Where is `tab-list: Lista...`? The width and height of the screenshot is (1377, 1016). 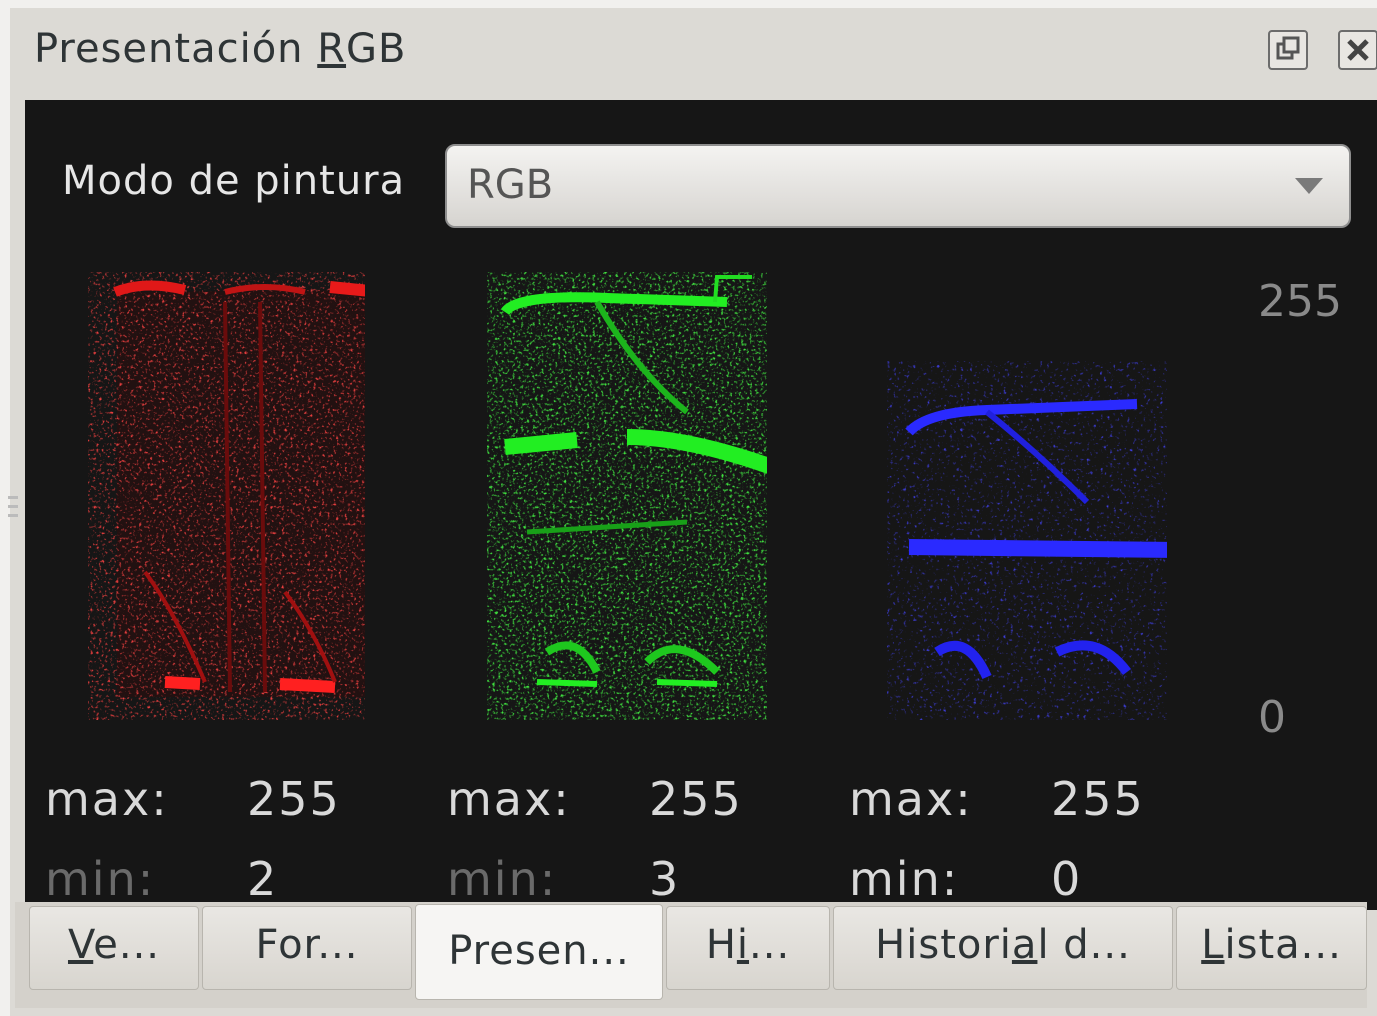
tab-list: Lista... is located at coordinates (1271, 948).